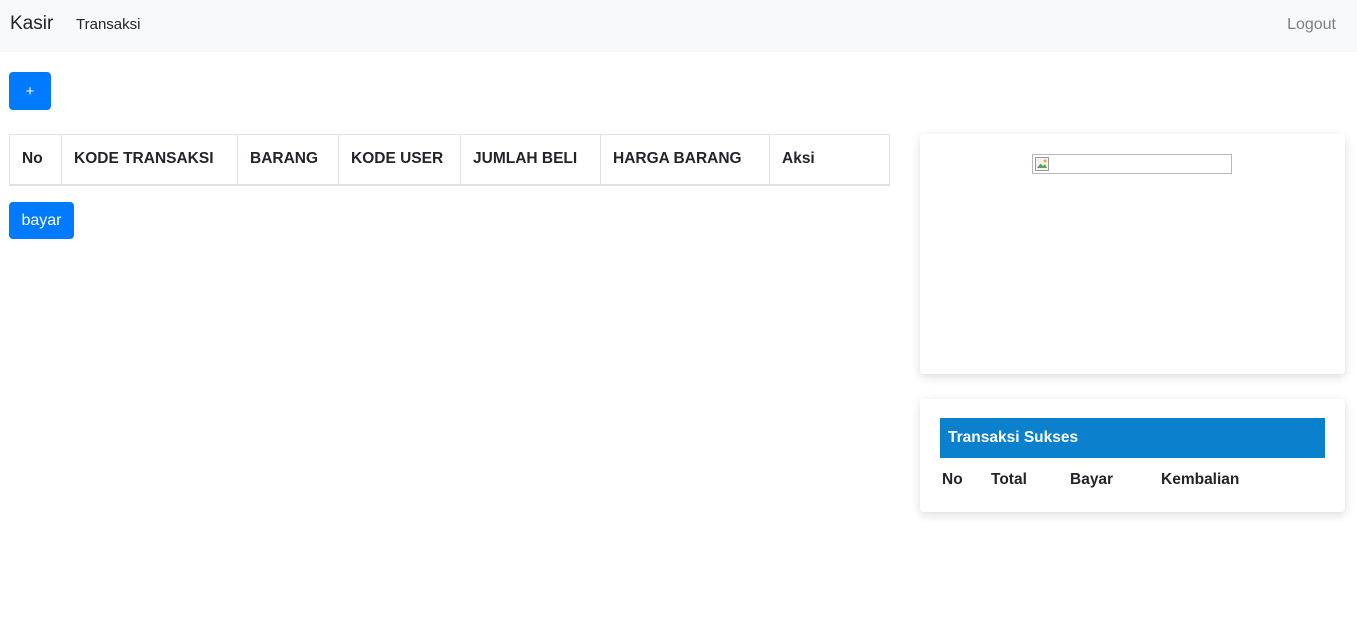 This screenshot has width=1357, height=617. I want to click on brand-link: Kasir, so click(31, 24).